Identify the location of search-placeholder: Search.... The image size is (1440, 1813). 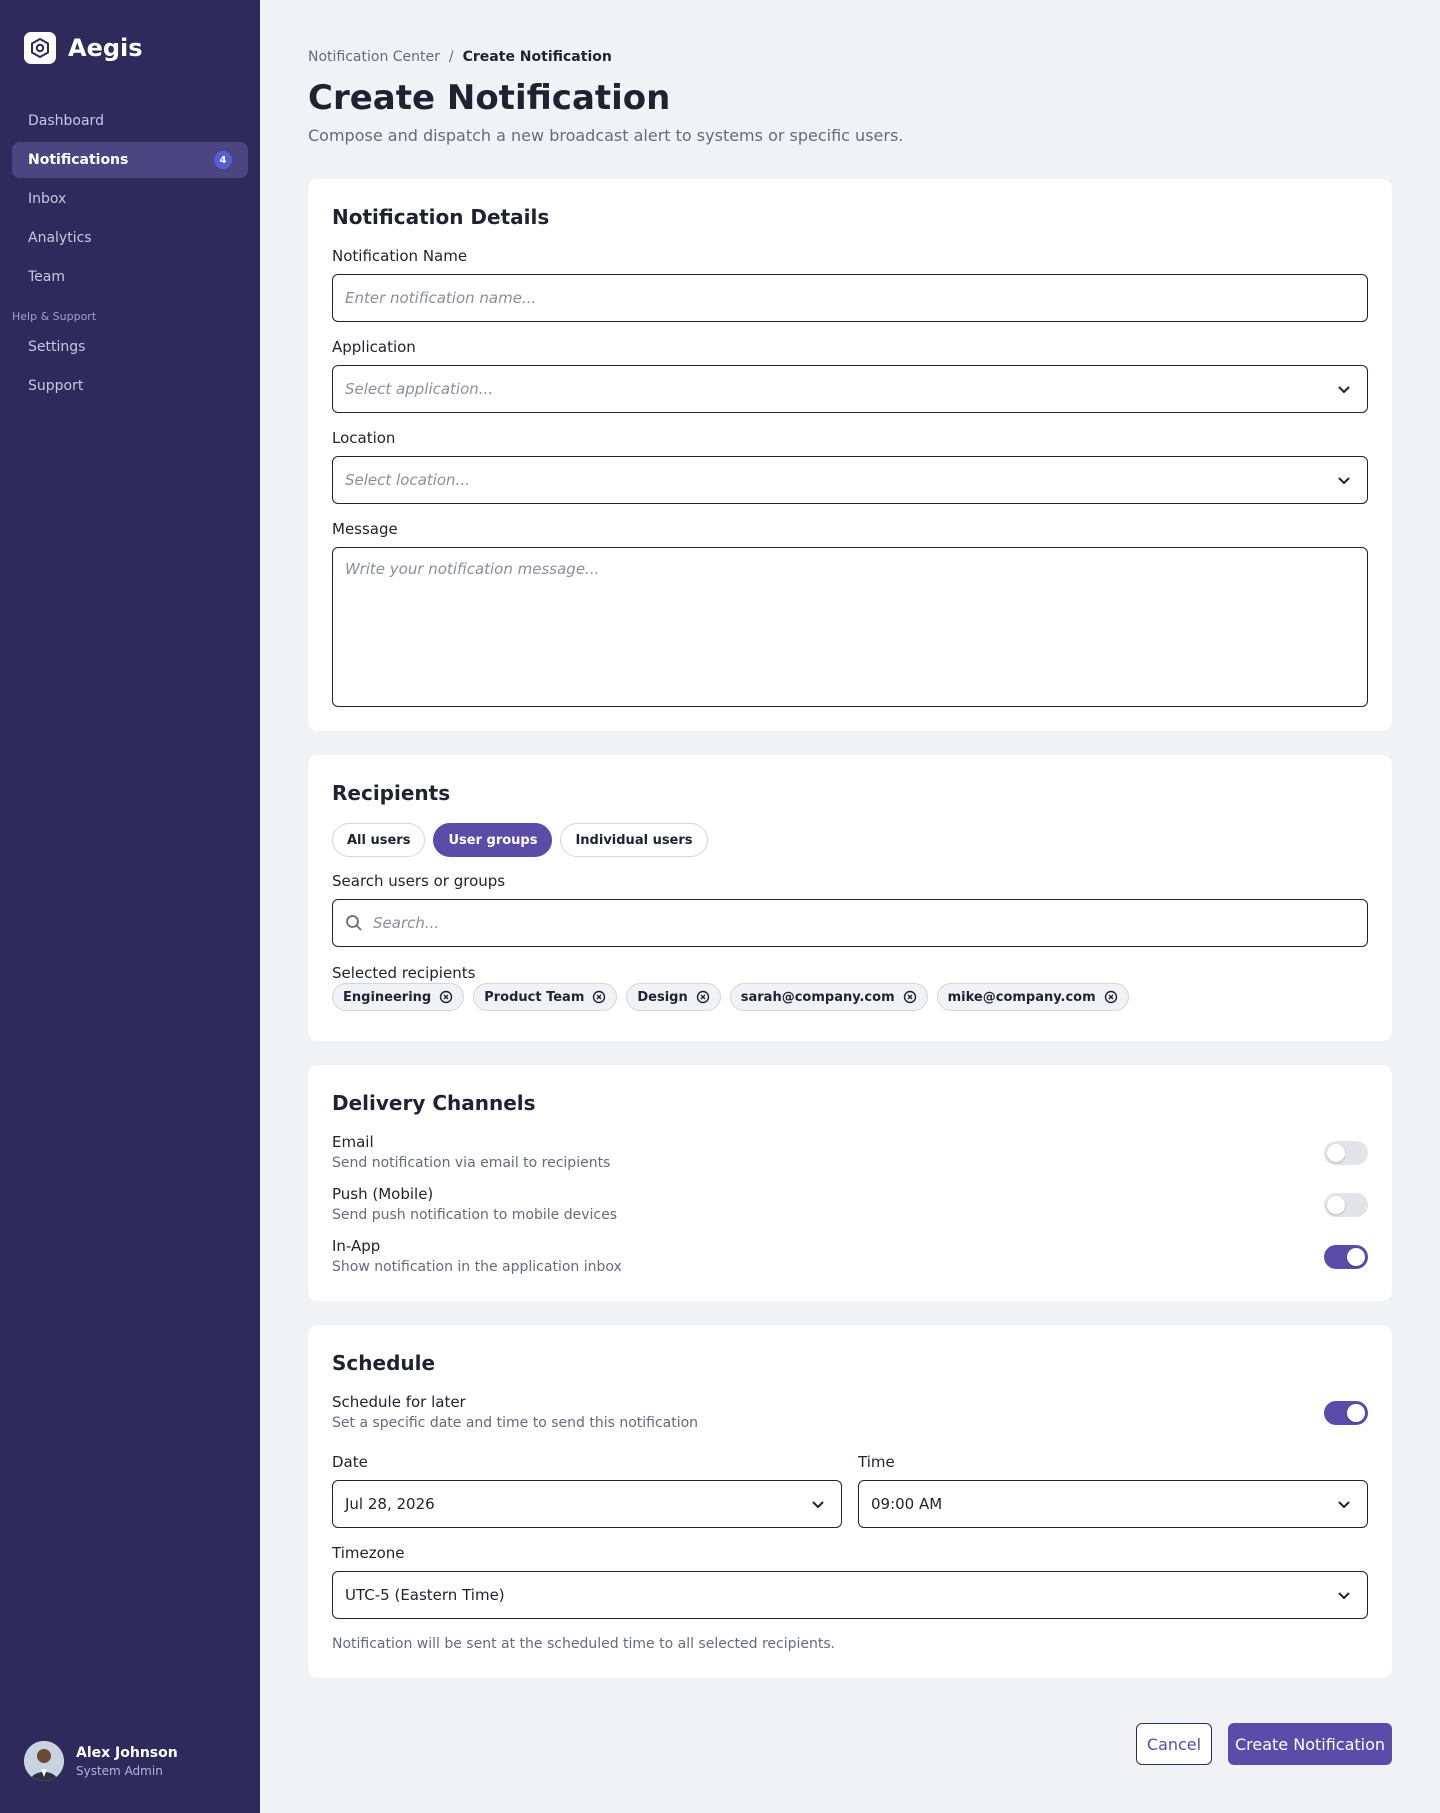
(406, 923).